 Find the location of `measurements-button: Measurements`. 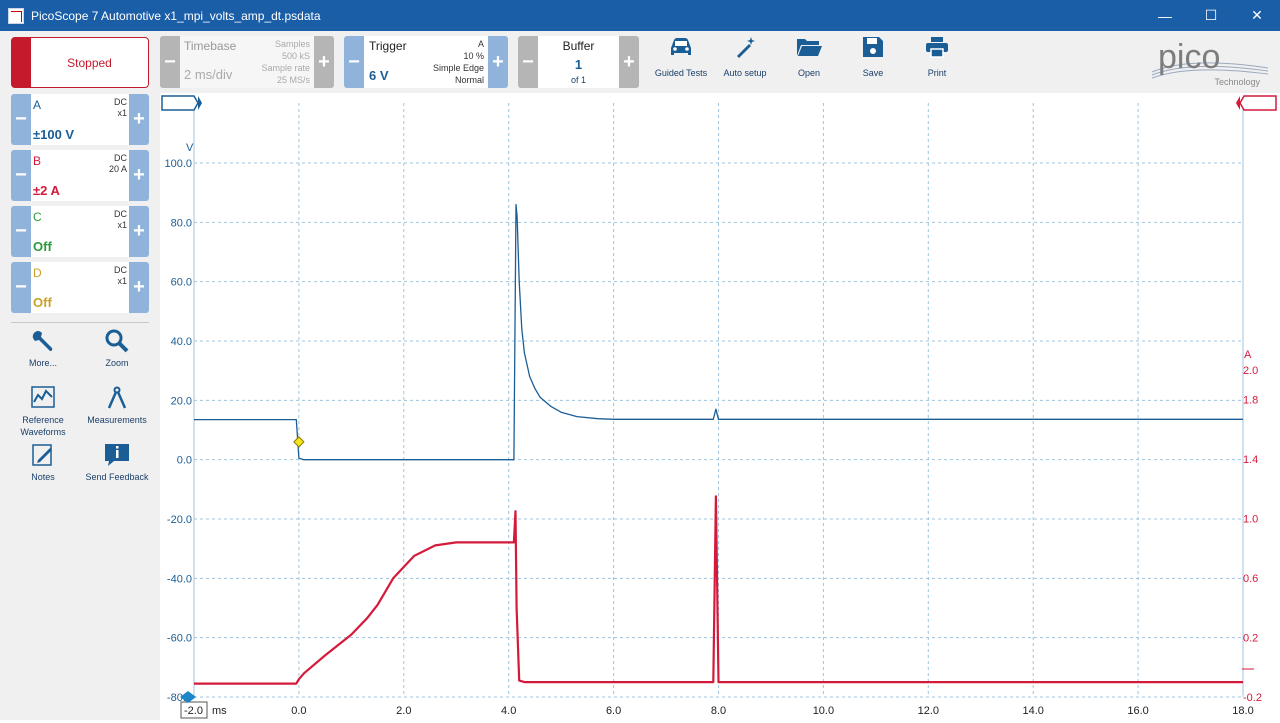

measurements-button: Measurements is located at coordinates (117, 406).